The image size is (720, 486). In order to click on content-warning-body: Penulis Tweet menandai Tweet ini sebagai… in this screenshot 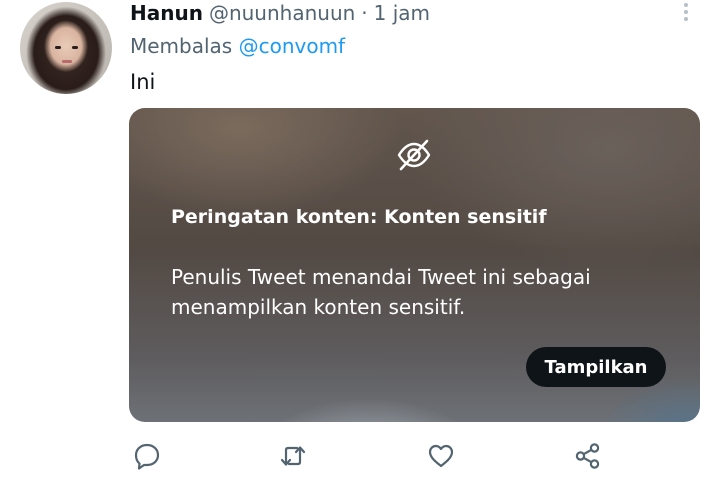, I will do `click(381, 292)`.